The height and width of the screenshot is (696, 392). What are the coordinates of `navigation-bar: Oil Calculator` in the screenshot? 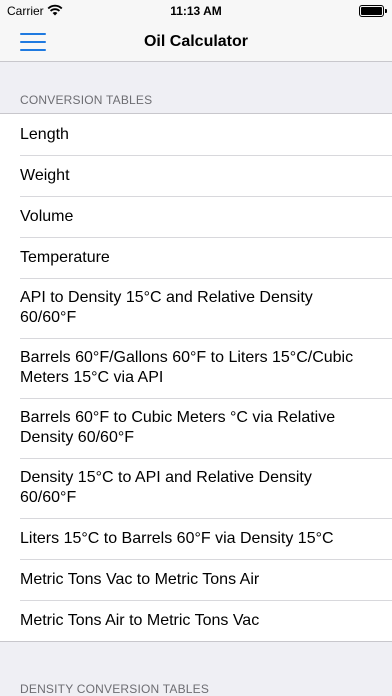 It's located at (196, 42).